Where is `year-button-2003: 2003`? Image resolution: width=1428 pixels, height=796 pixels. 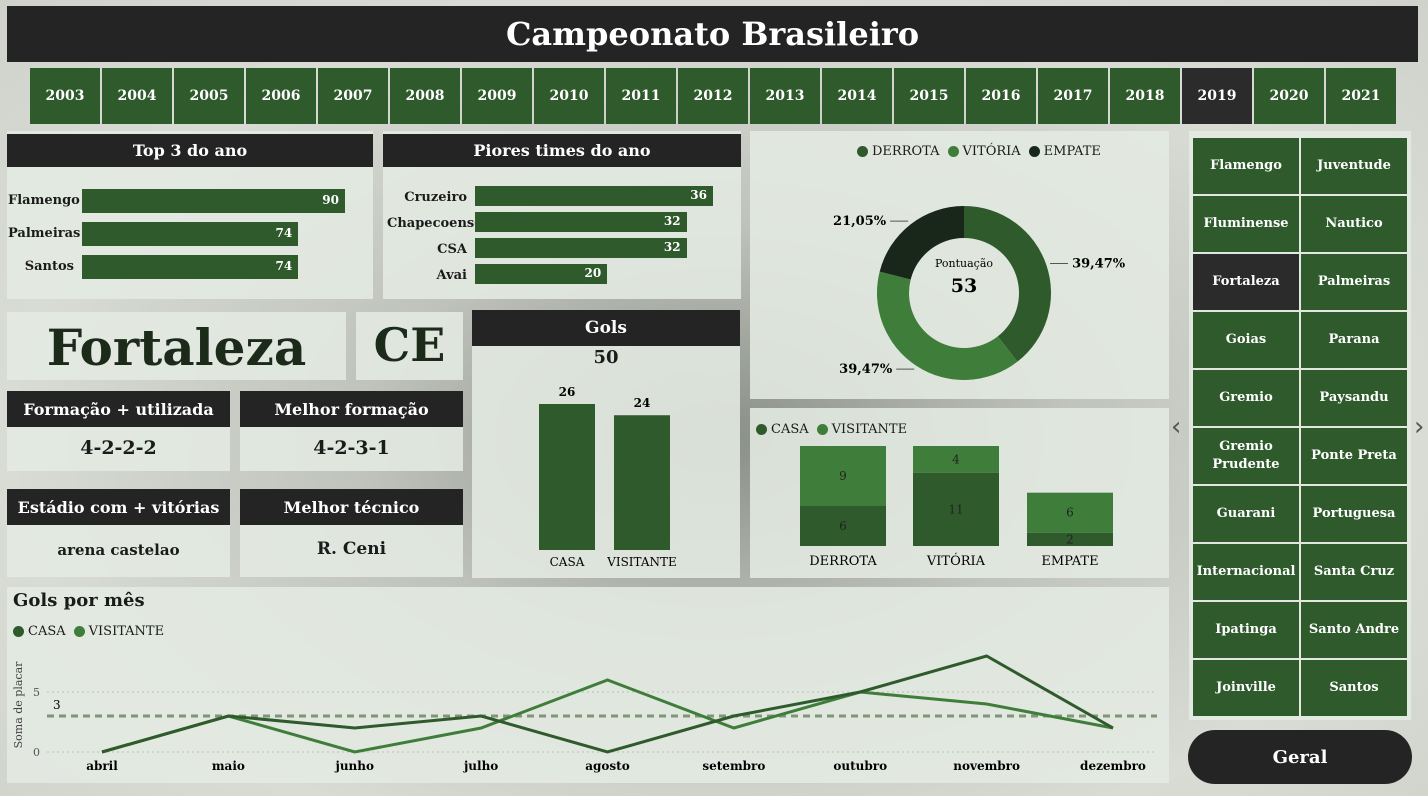
year-button-2003: 2003 is located at coordinates (65, 96).